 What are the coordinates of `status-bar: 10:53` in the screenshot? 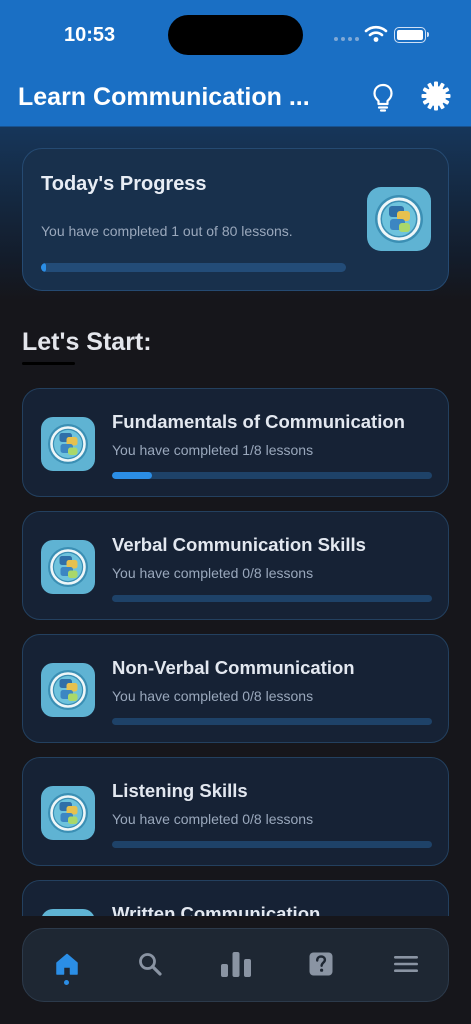 It's located at (235, 35).